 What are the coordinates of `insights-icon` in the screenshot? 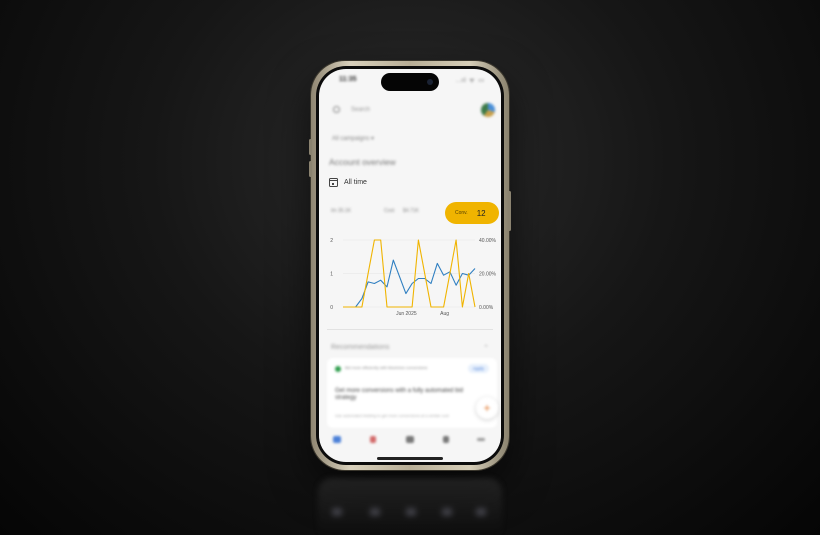 It's located at (410, 439).